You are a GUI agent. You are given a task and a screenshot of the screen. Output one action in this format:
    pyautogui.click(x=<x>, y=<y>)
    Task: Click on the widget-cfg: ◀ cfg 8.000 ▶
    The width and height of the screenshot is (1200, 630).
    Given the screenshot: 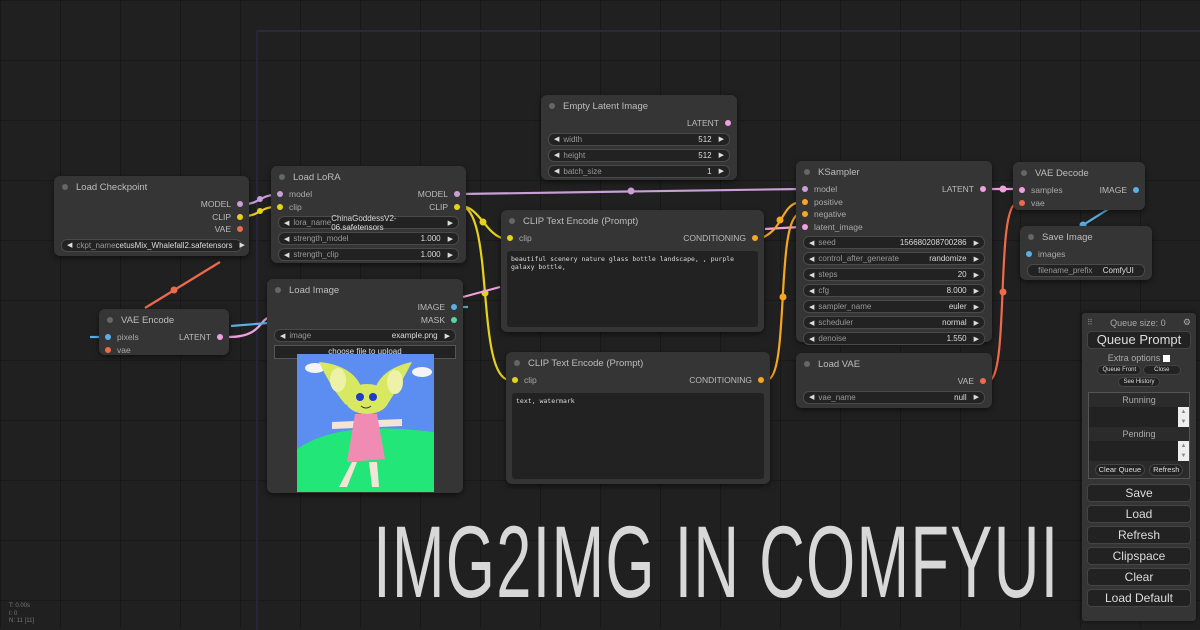 What is the action you would take?
    pyautogui.click(x=894, y=290)
    